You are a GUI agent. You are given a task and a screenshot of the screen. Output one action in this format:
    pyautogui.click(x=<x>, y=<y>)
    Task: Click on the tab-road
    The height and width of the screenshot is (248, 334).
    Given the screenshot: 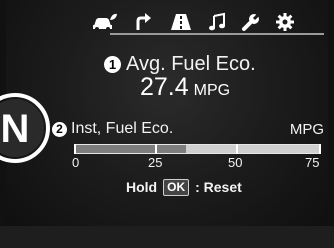 What is the action you would take?
    pyautogui.click(x=181, y=22)
    